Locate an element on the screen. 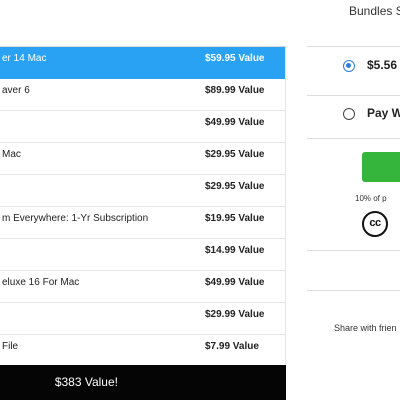 The width and height of the screenshot is (400, 400). total-value-text: $383 Value! is located at coordinates (86, 382).